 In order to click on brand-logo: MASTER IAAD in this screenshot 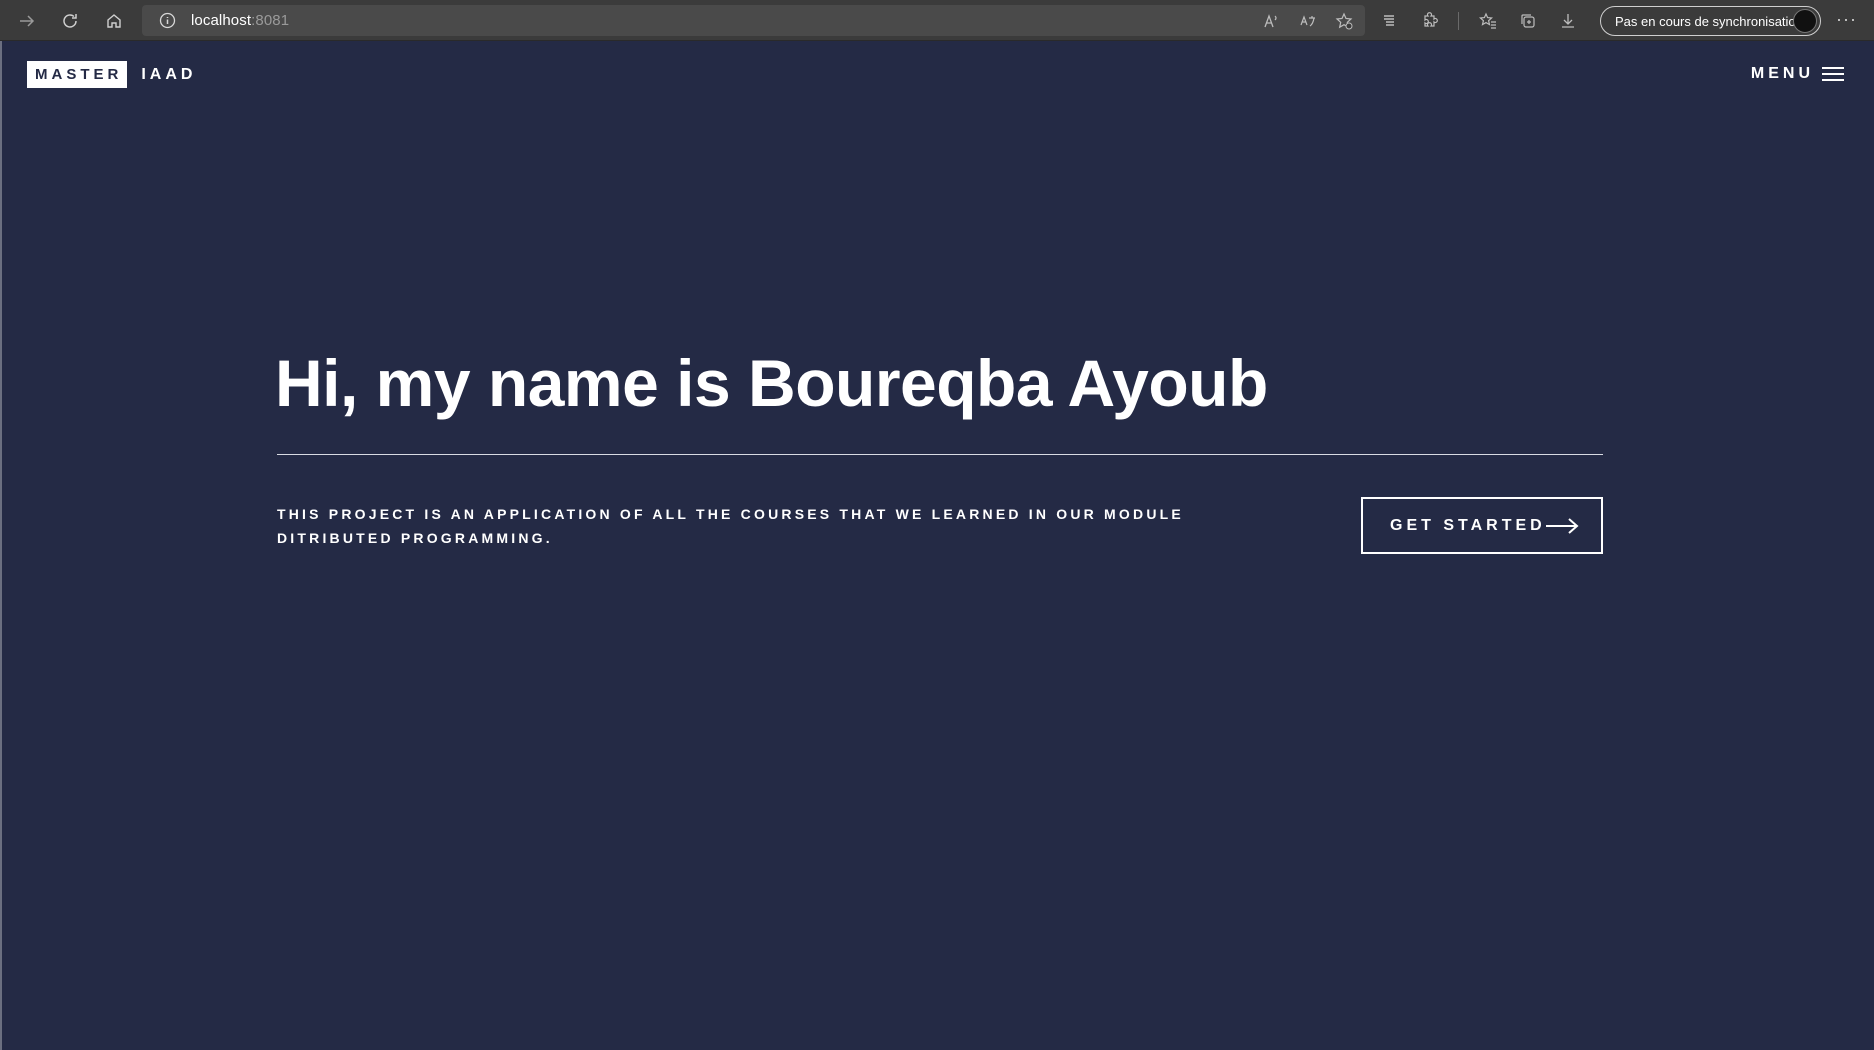, I will do `click(111, 74)`.